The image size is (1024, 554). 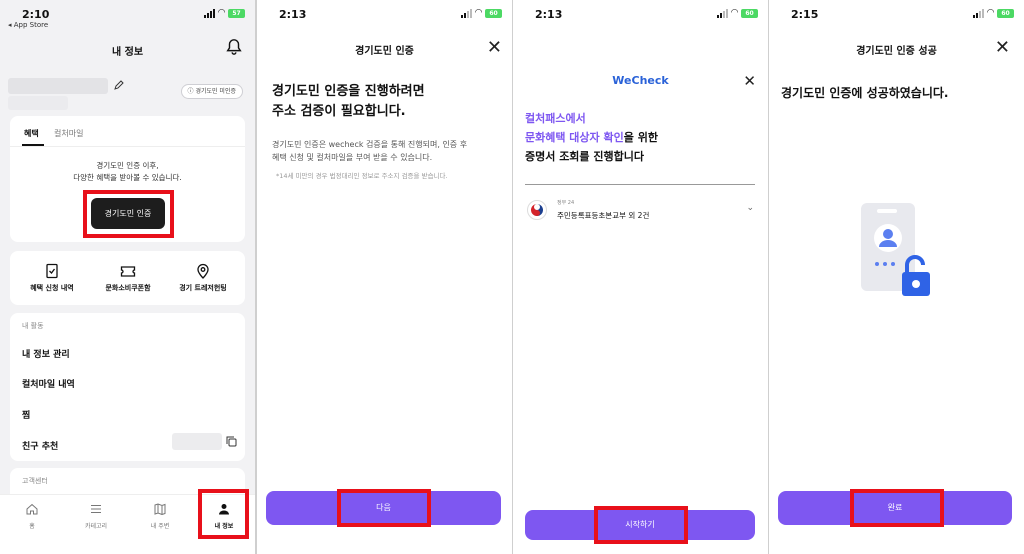 What do you see at coordinates (215, 91) in the screenshot?
I see `badge-label: 경기도민 미인증` at bounding box center [215, 91].